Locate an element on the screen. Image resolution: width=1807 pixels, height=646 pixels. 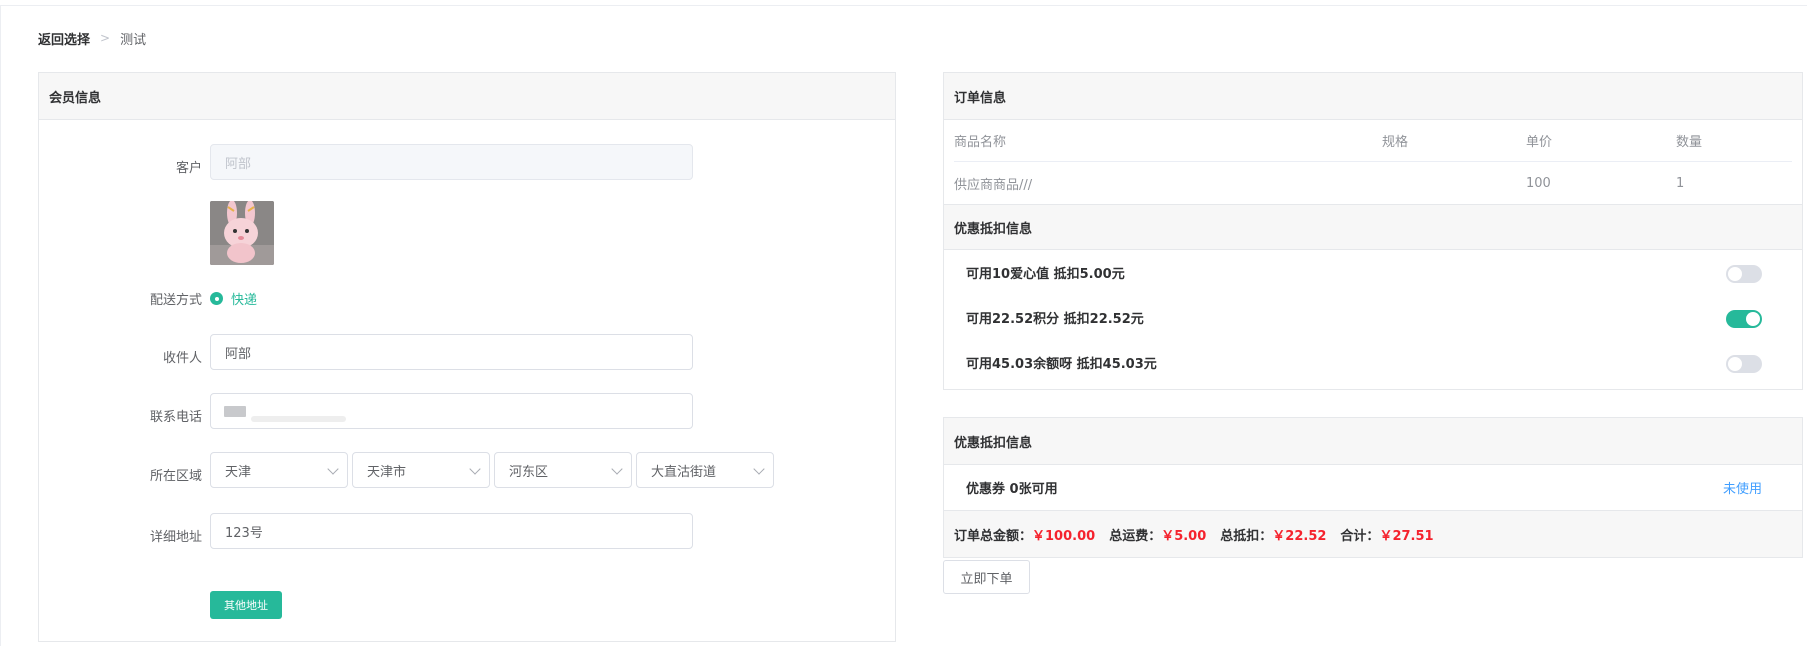
discount-toggle-balance is located at coordinates (1744, 364).